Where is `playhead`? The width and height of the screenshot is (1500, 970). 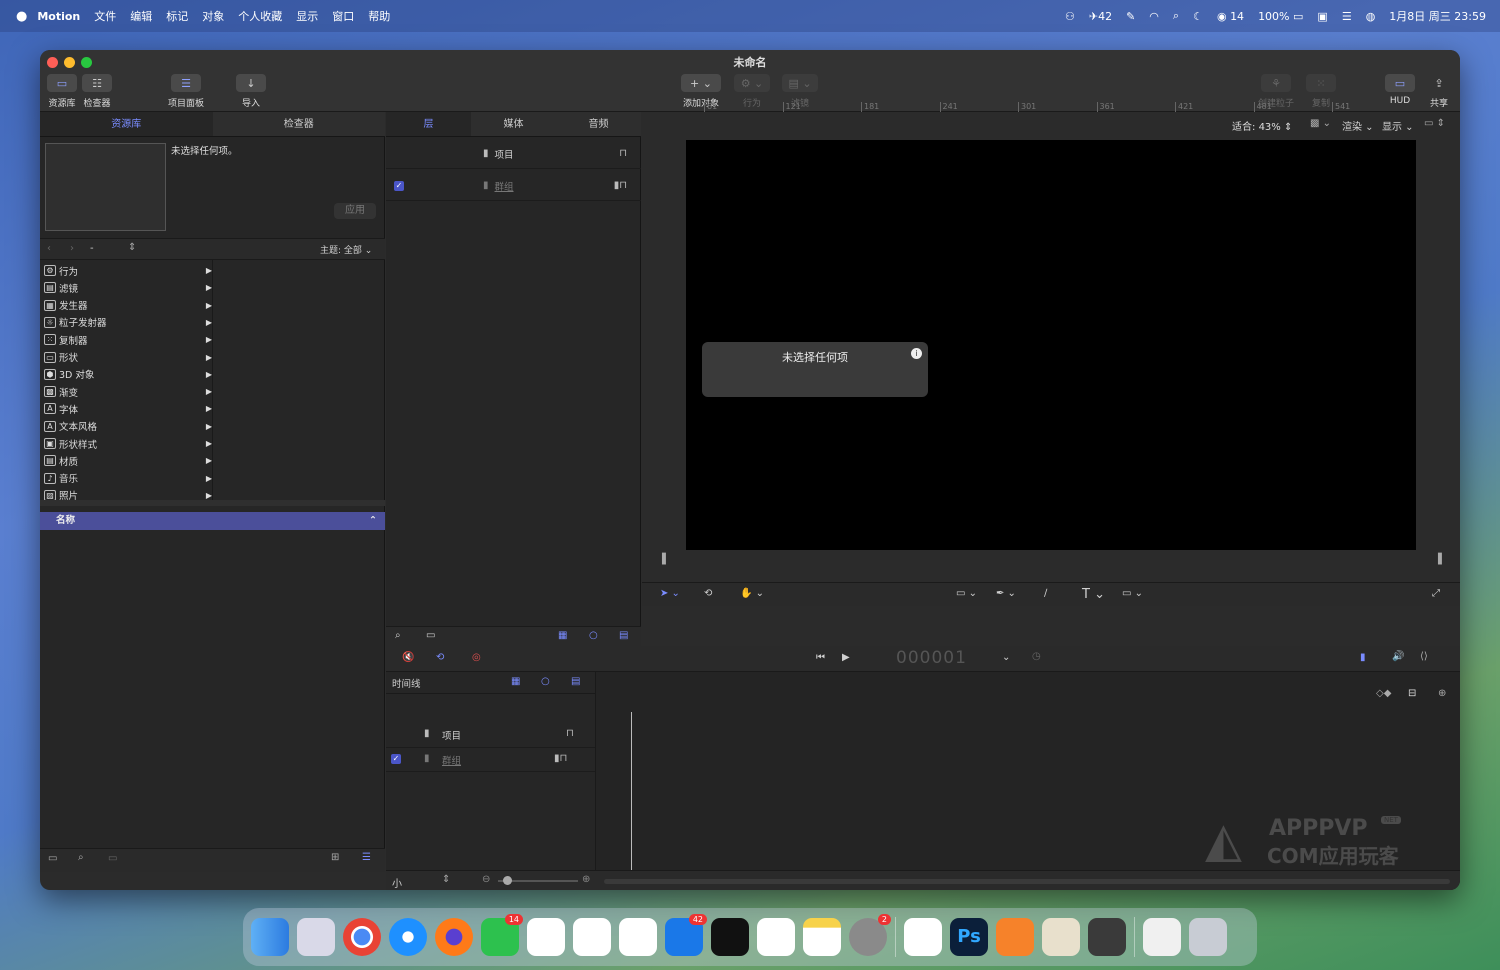 playhead is located at coordinates (631, 798).